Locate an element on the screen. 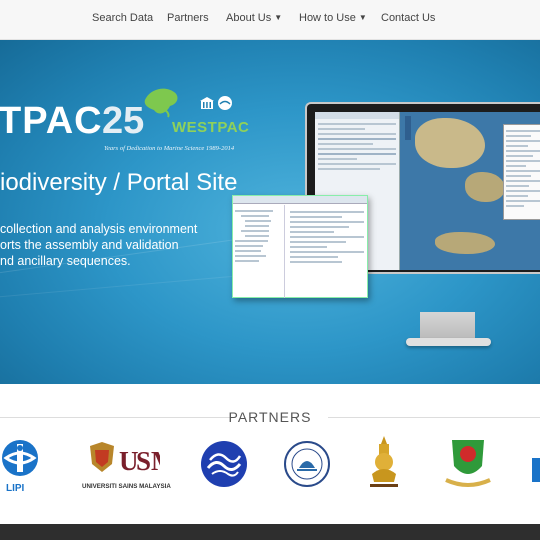  nav-how-to-use-label: How to Use is located at coordinates (327, 18).